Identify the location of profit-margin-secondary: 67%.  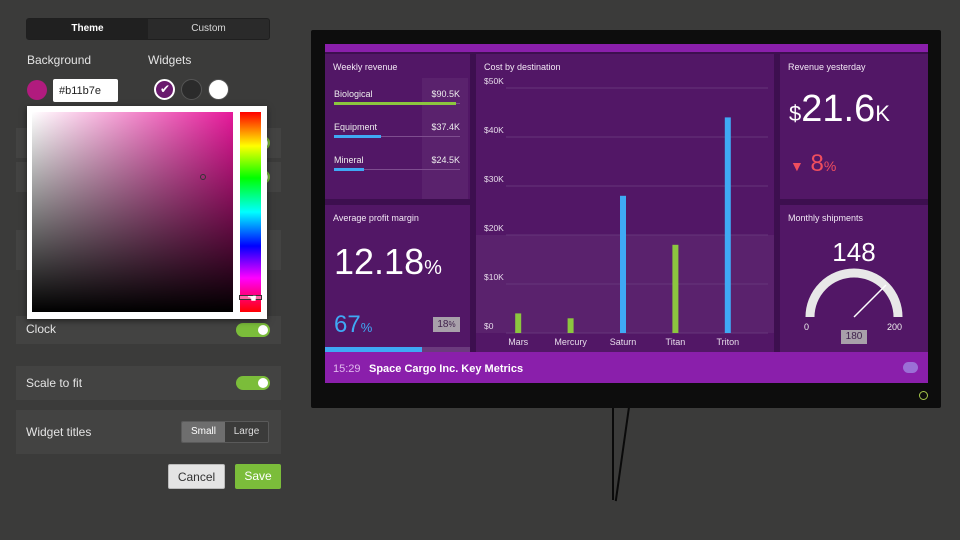
(353, 325).